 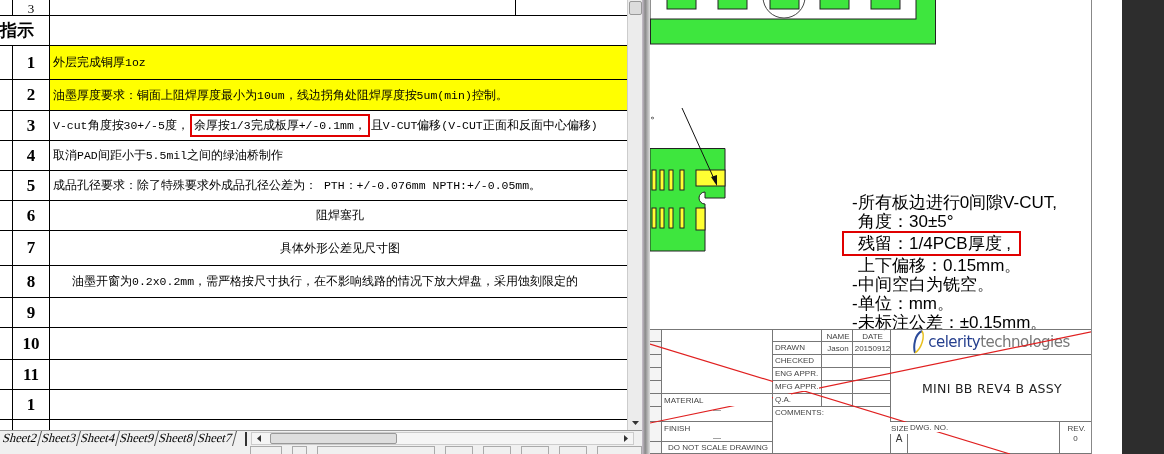 I want to click on row-number: 9, so click(x=31, y=312).